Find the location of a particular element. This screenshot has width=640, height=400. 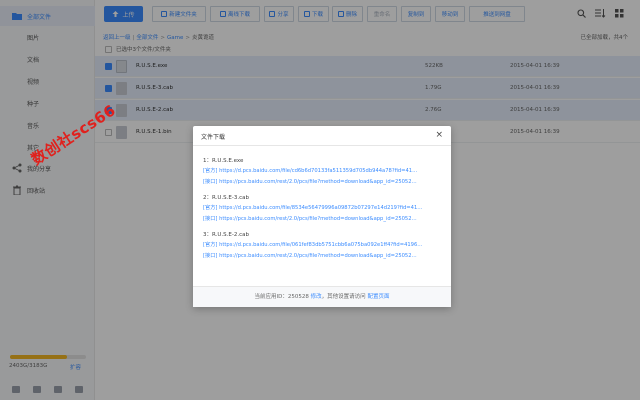

config-page-link: 配置页面 is located at coordinates (378, 297).